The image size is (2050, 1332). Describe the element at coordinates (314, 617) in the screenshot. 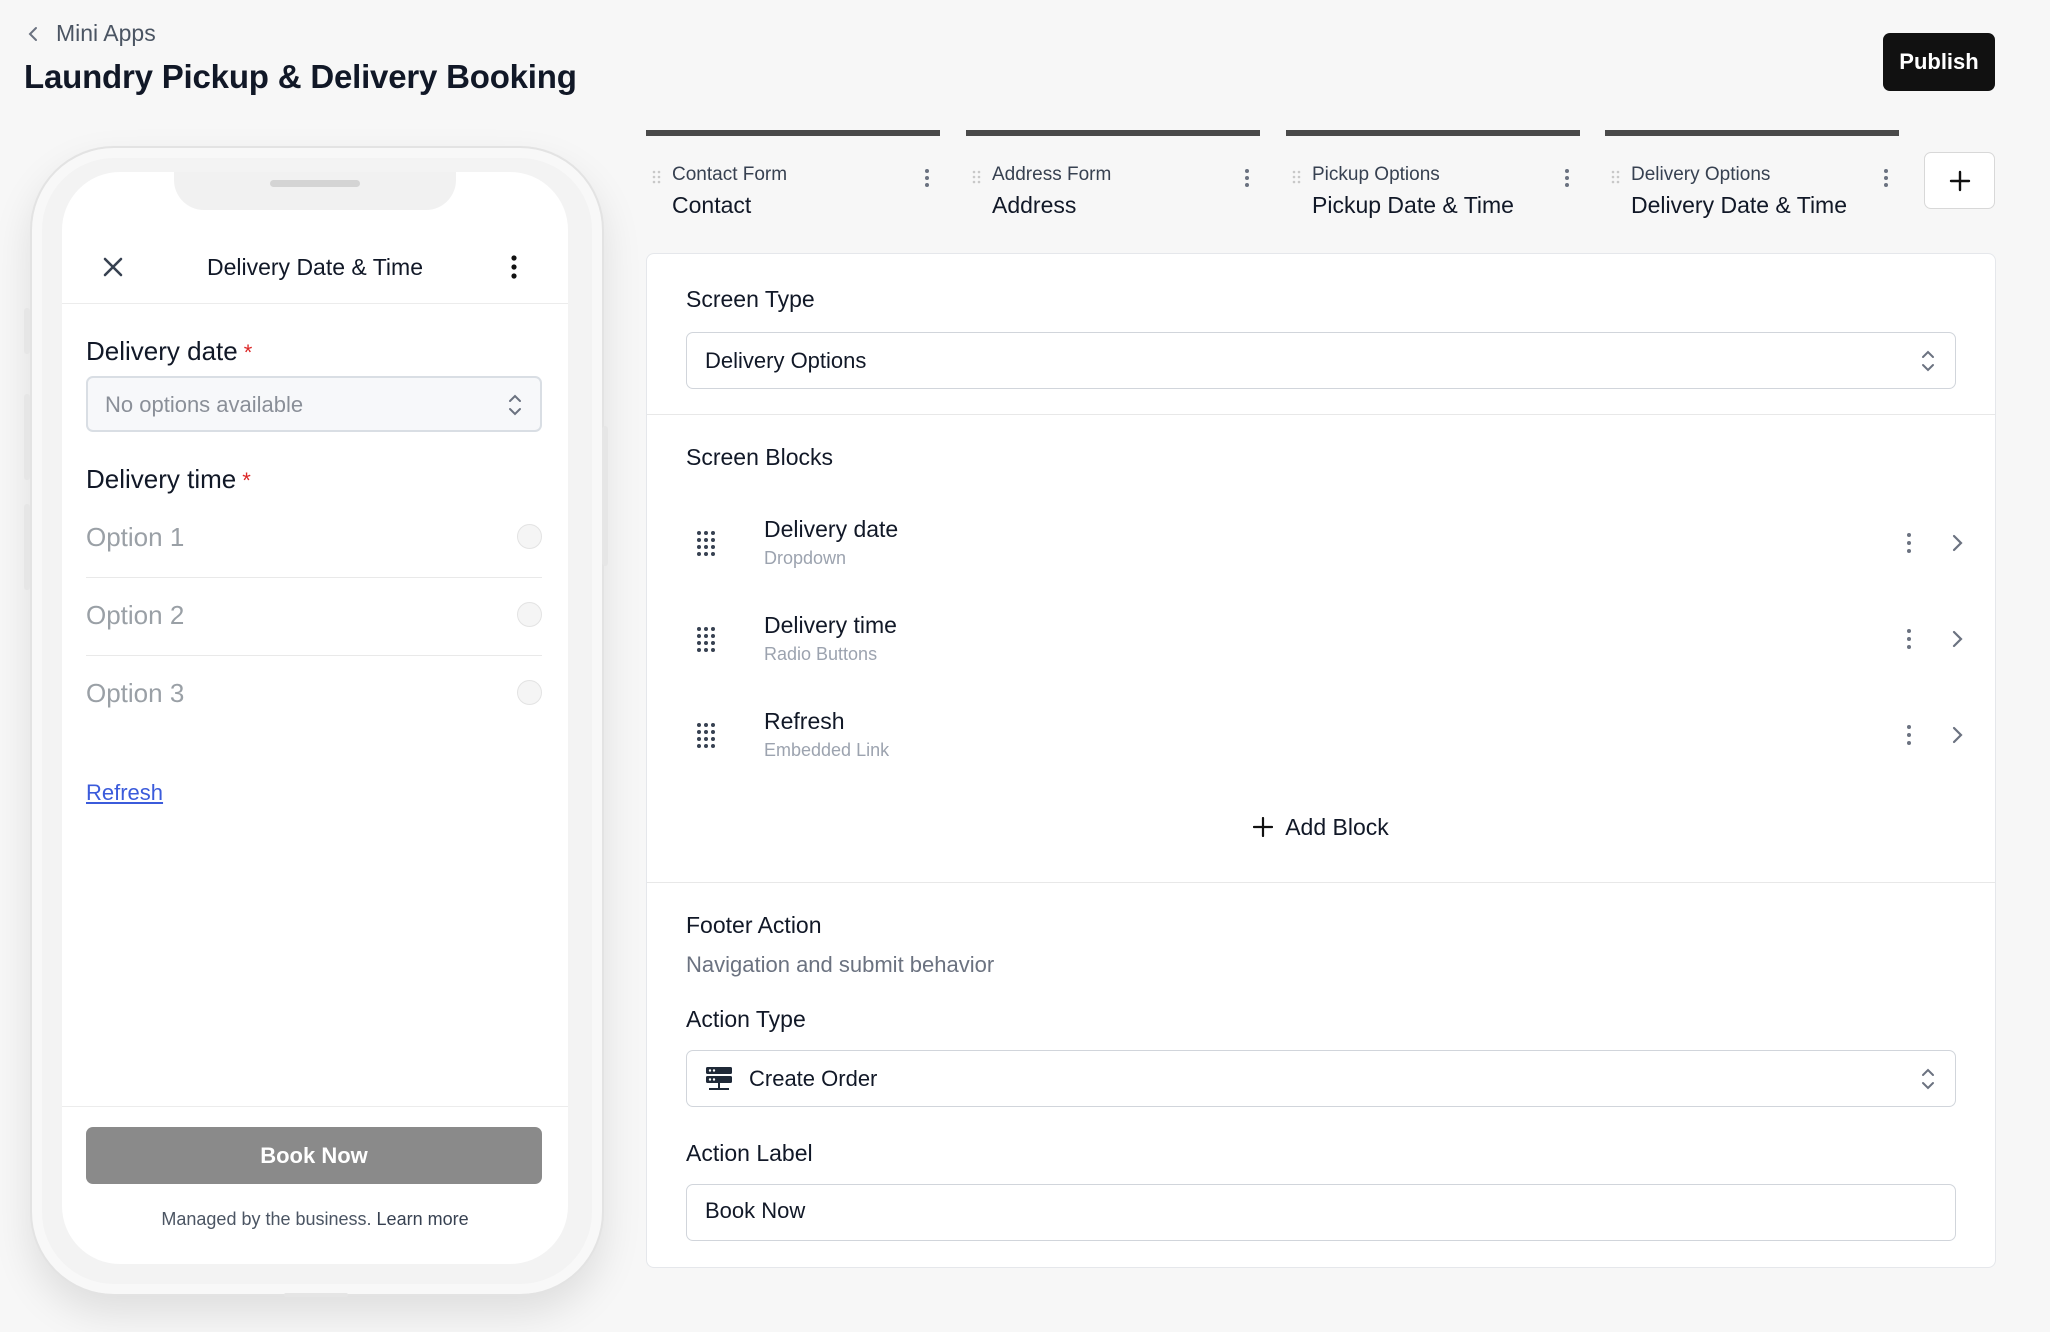

I see `radio-option-2: Option 2` at that location.